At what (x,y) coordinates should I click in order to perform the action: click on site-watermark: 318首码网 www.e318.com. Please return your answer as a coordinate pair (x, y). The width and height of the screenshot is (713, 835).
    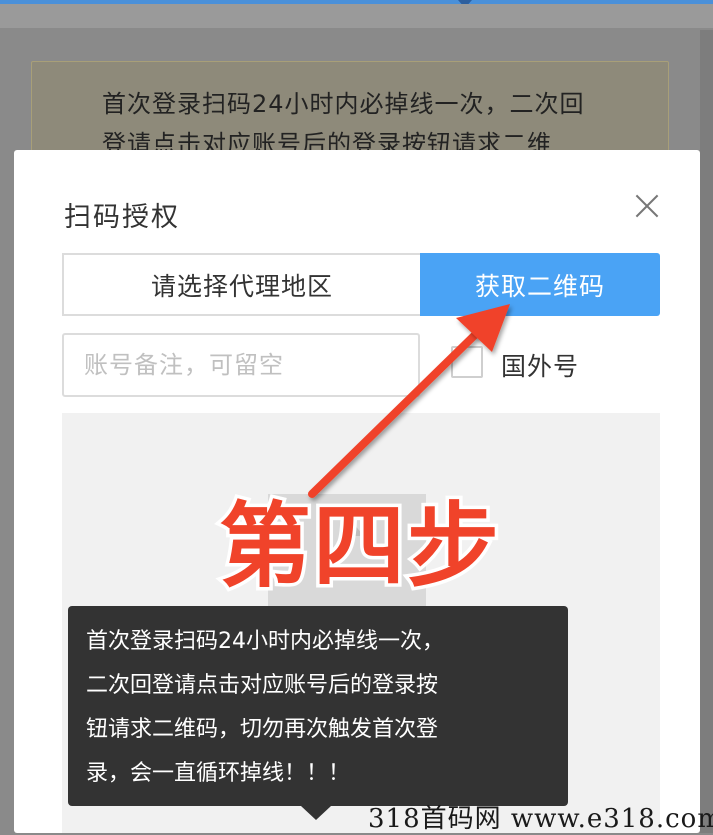
    Looking at the image, I should click on (540, 819).